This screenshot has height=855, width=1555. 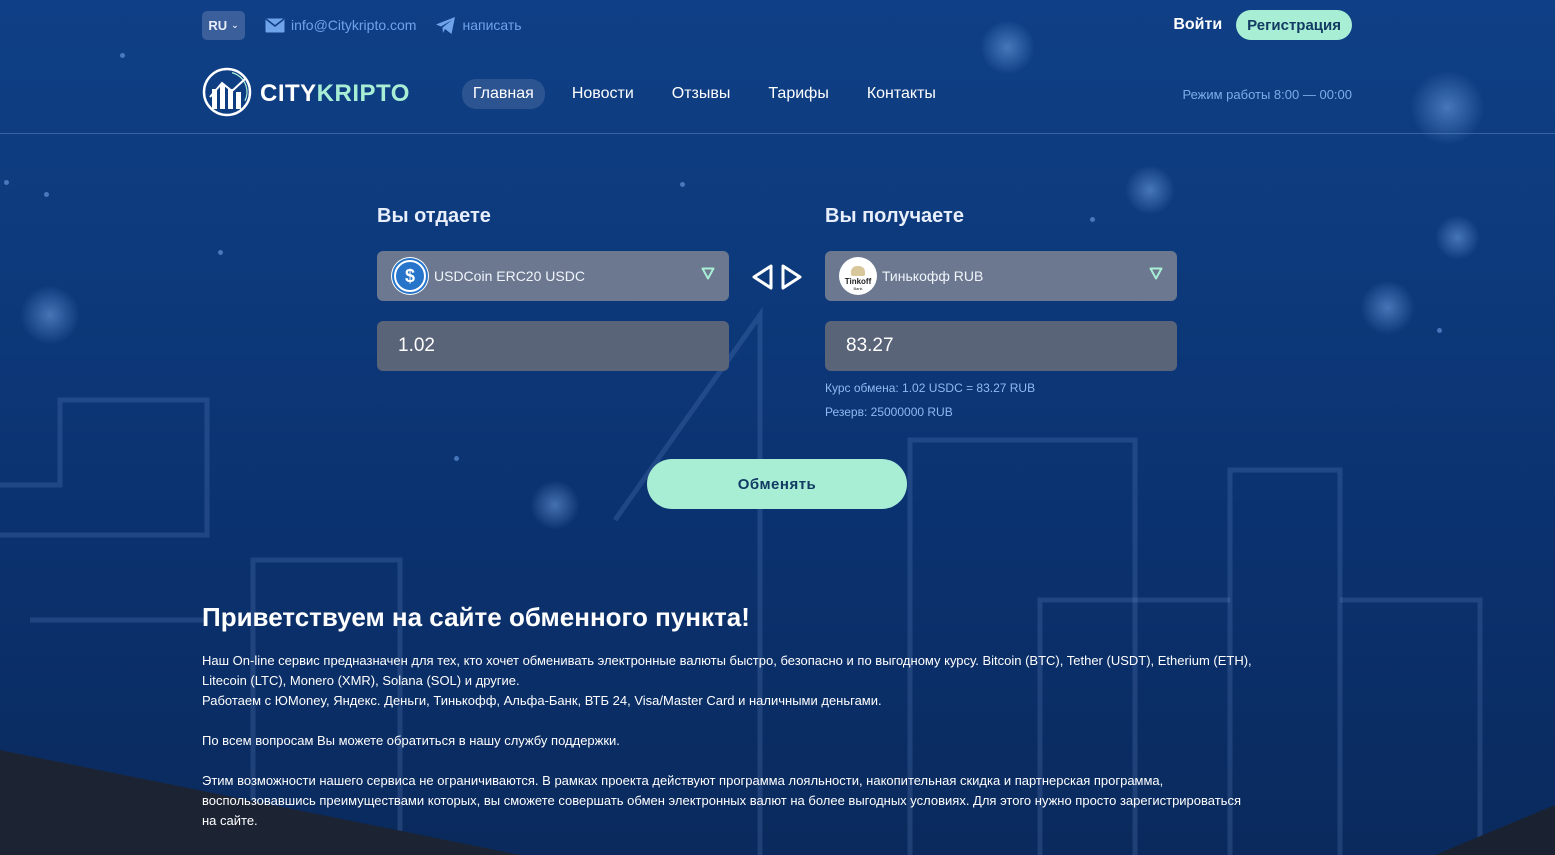 I want to click on tinkoff-bank-icon: Tinkoff Bank, so click(x=858, y=276).